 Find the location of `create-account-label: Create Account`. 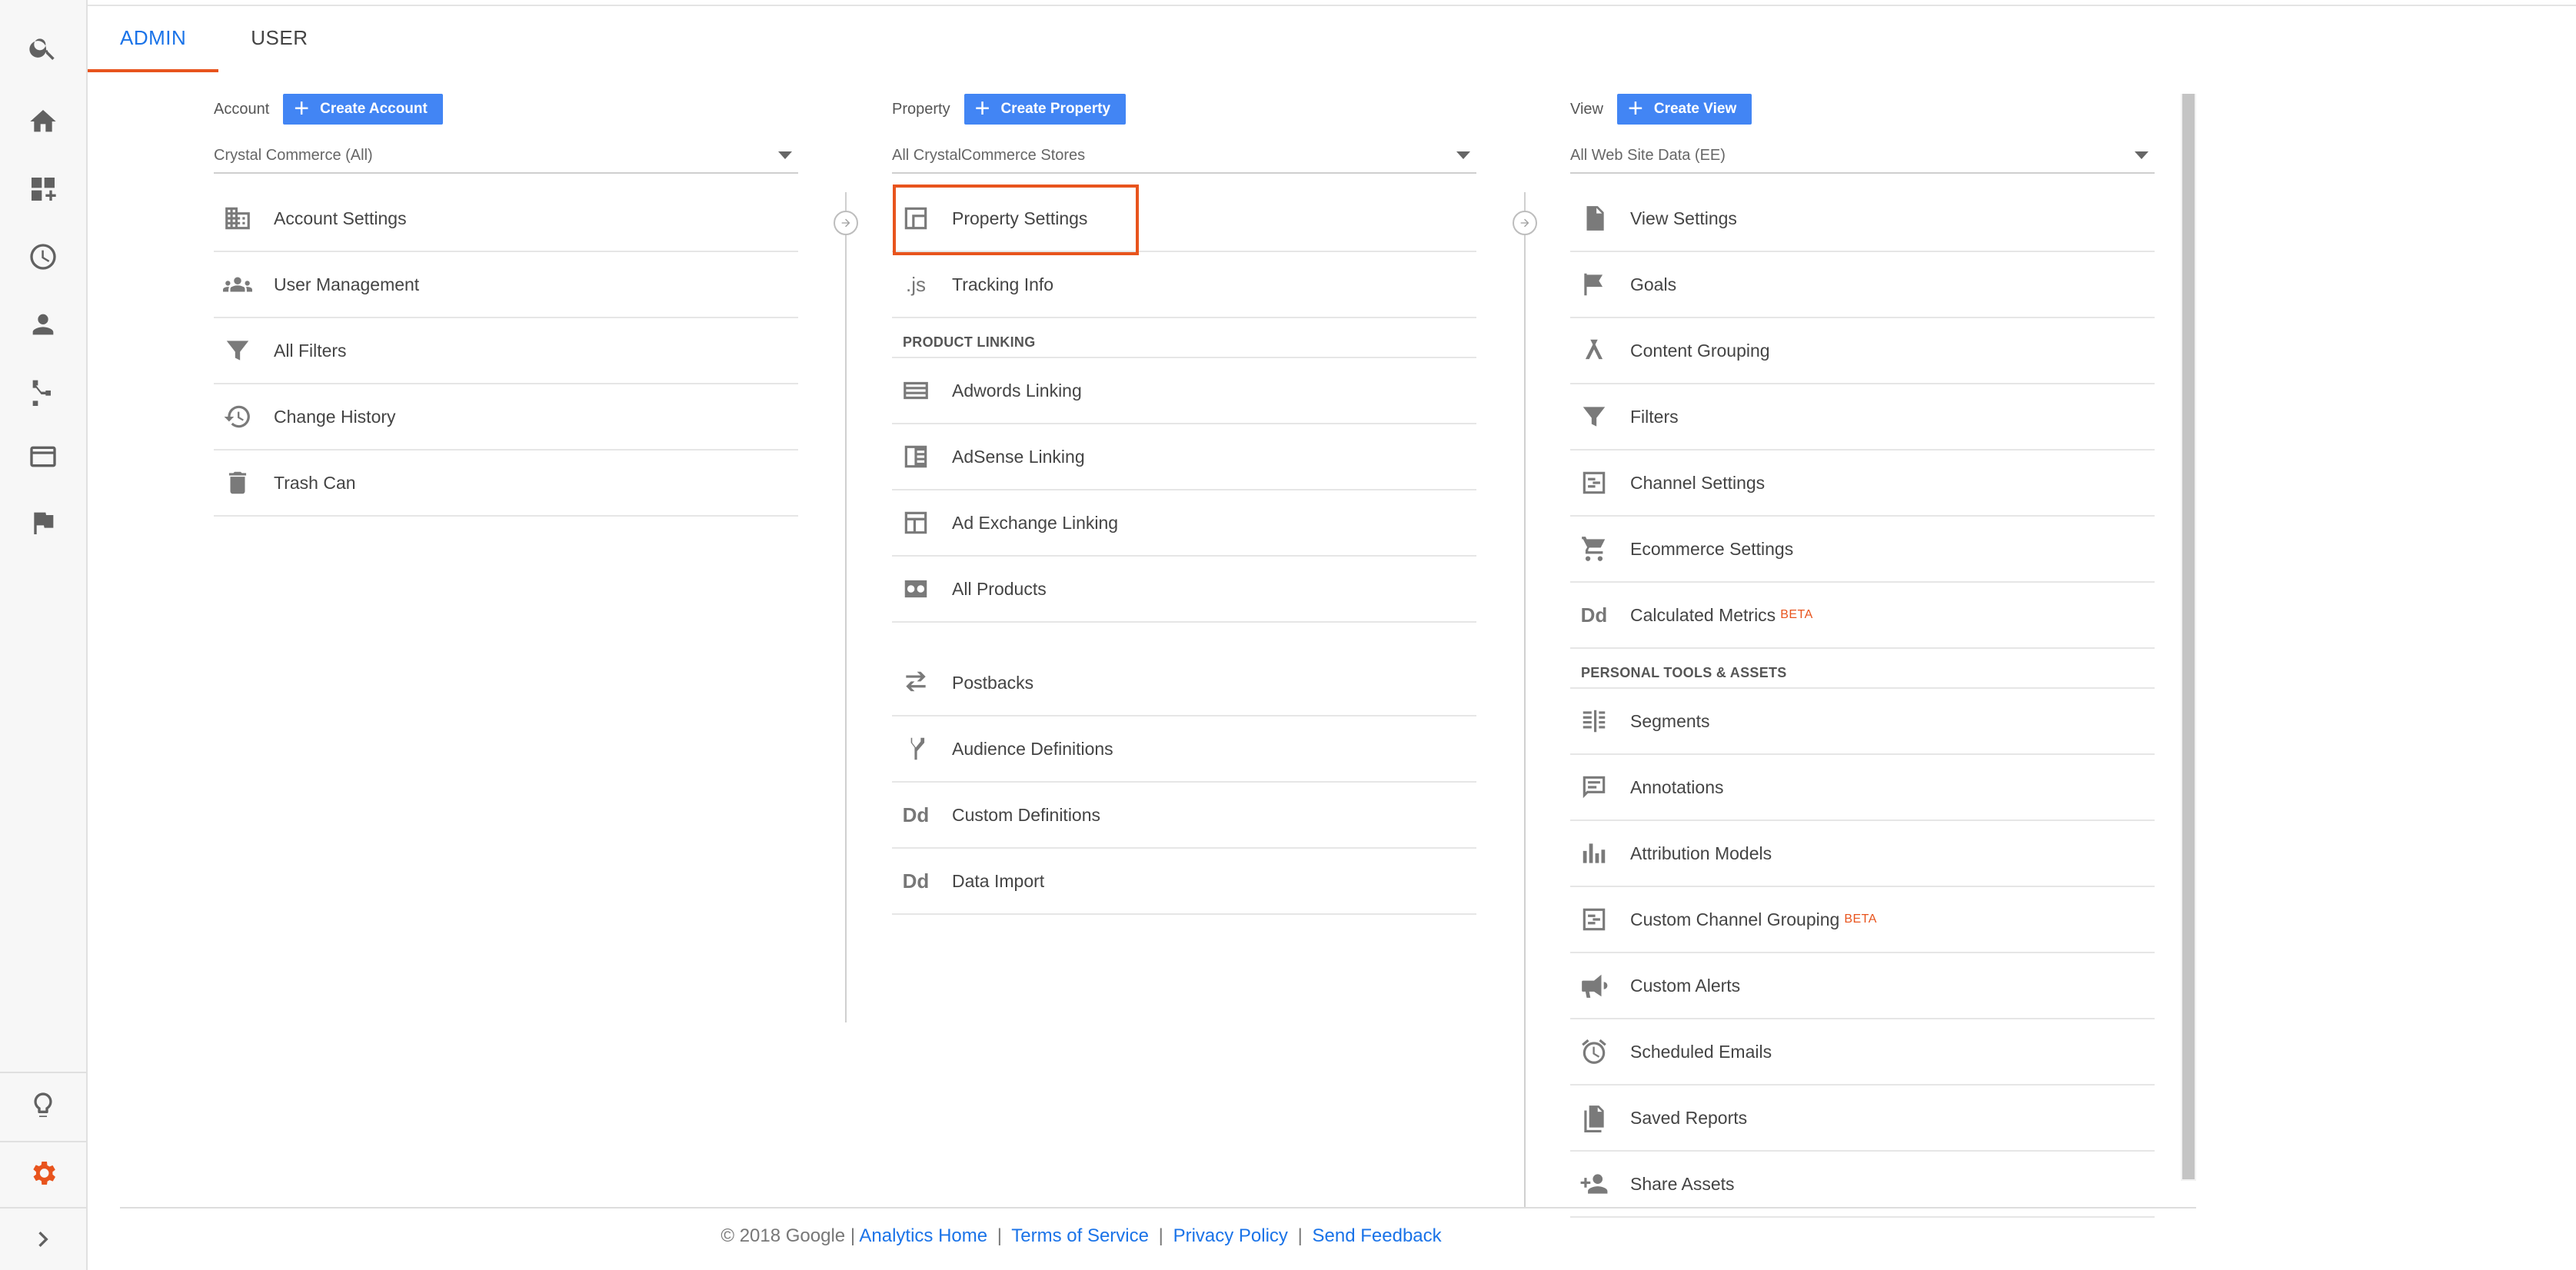

create-account-label: Create Account is located at coordinates (374, 109).